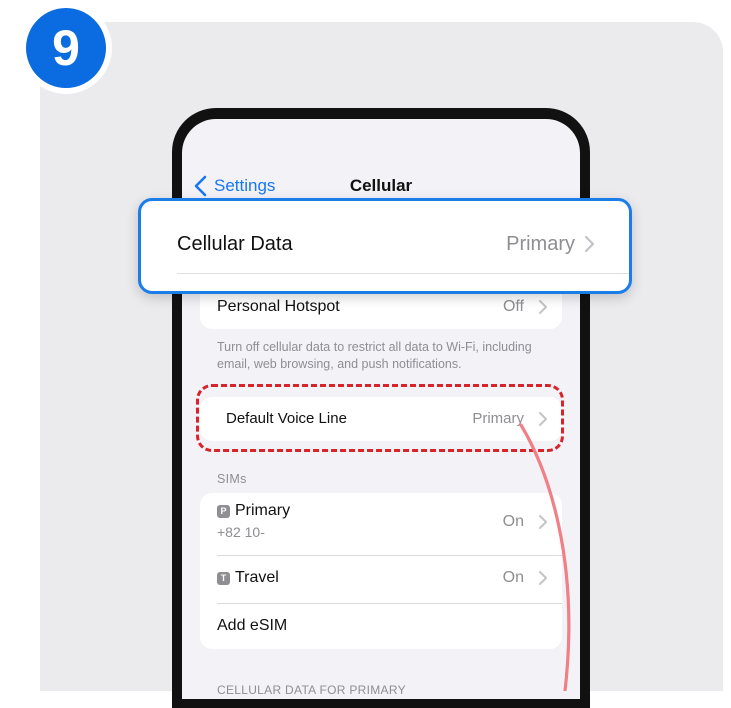  I want to click on sim-row-travel: T Travel On, so click(381, 578).